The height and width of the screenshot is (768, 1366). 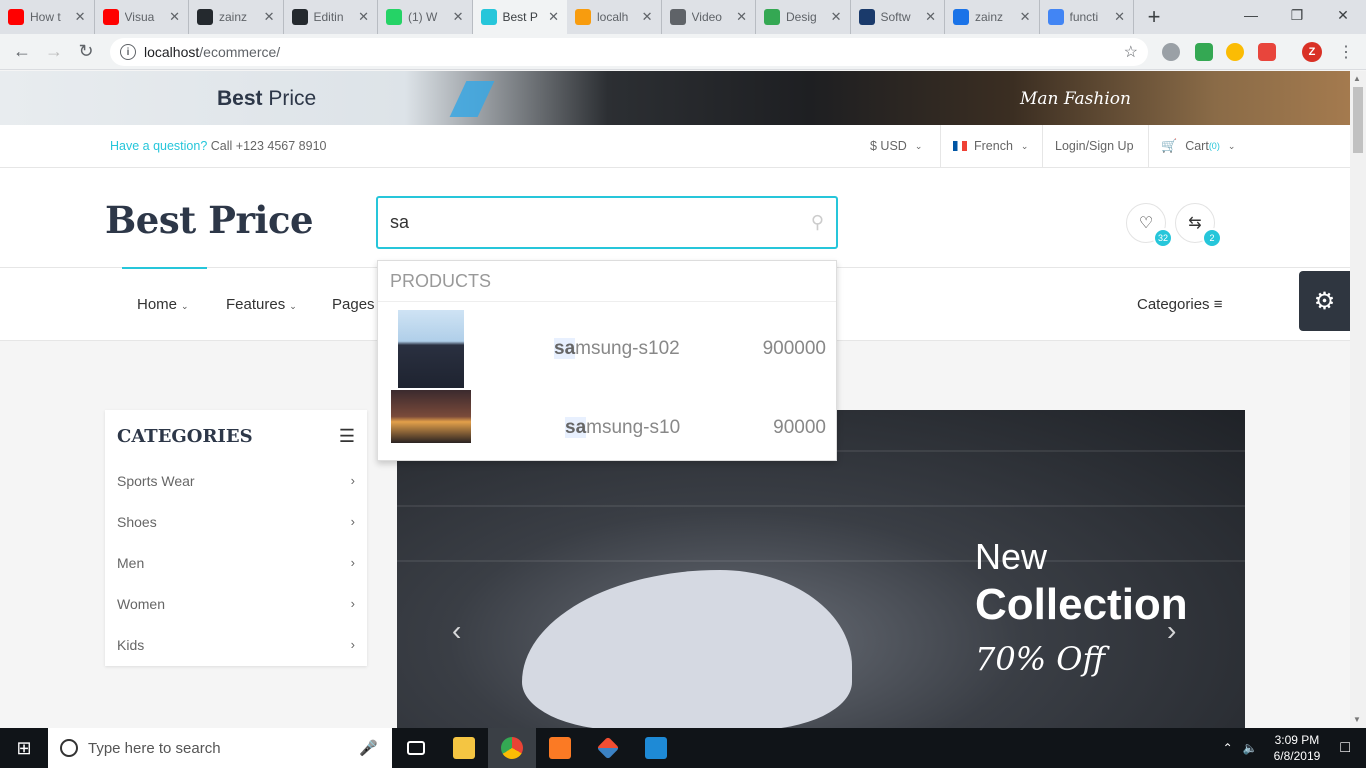 I want to click on browser-tab: Best P ✕, so click(x=519, y=17).